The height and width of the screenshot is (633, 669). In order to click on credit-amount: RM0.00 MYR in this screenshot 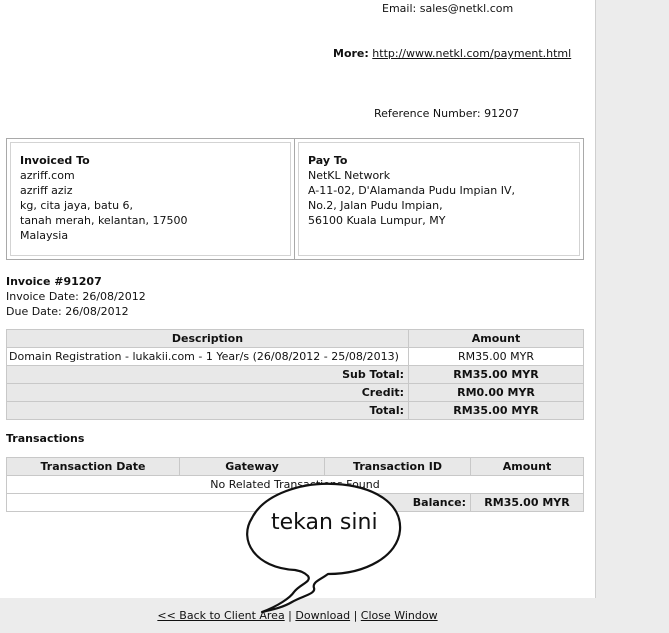, I will do `click(496, 392)`.